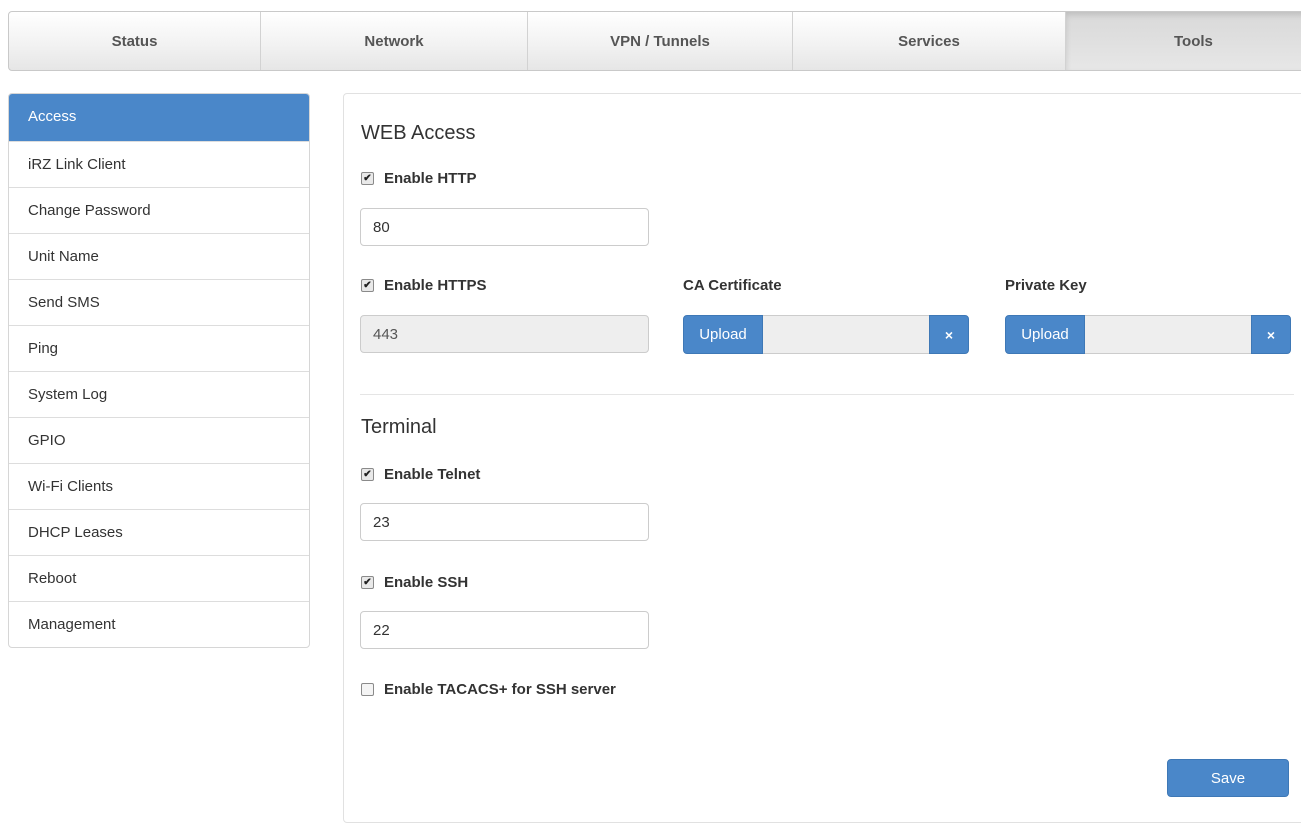  Describe the element at coordinates (159, 486) in the screenshot. I see `sidebar-item-wifi-clients: Wi-Fi Clients` at that location.